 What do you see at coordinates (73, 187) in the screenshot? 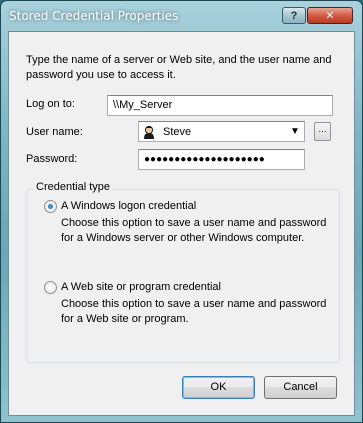
I see `credential-type-title: Credential type` at bounding box center [73, 187].